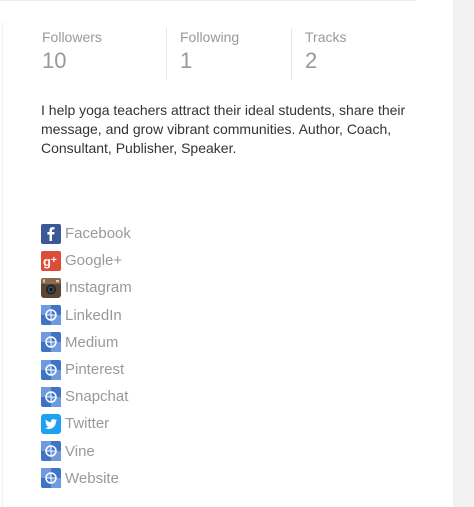 The height and width of the screenshot is (507, 474). I want to click on social-link-facebook: Facebook, so click(86, 233).